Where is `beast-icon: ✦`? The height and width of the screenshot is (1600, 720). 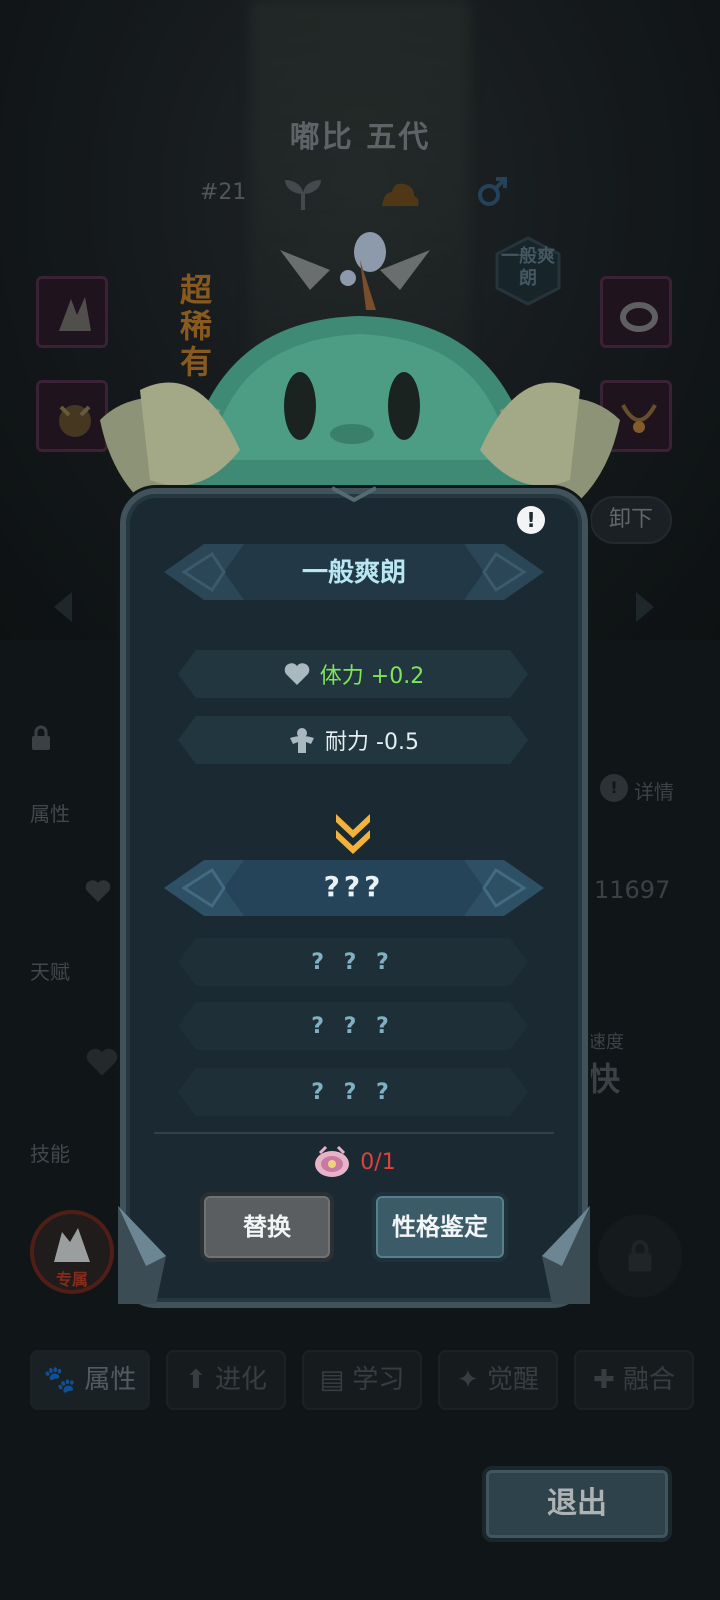 beast-icon: ✦ is located at coordinates (467, 1380).